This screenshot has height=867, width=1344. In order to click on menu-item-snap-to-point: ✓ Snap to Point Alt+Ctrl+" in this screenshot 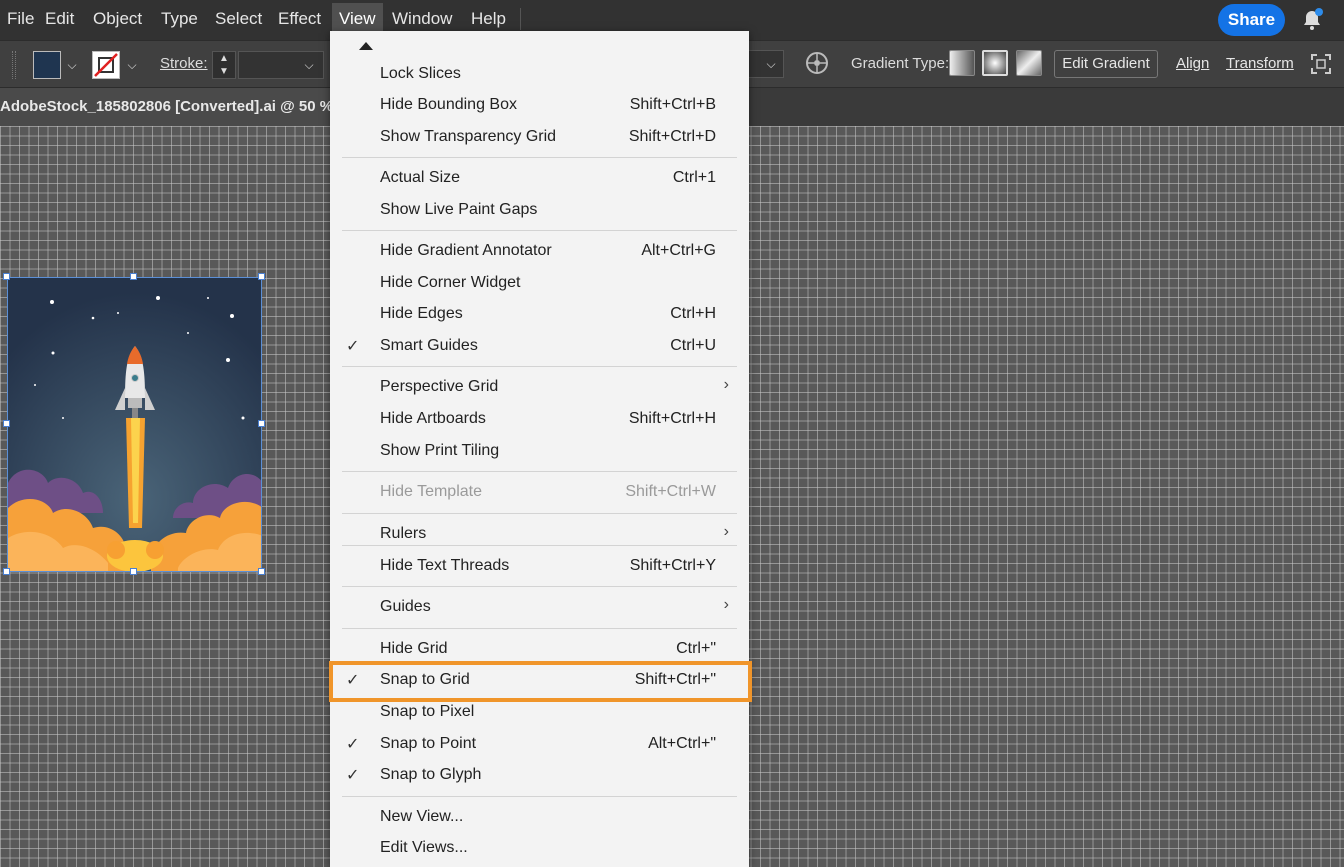, I will do `click(539, 745)`.